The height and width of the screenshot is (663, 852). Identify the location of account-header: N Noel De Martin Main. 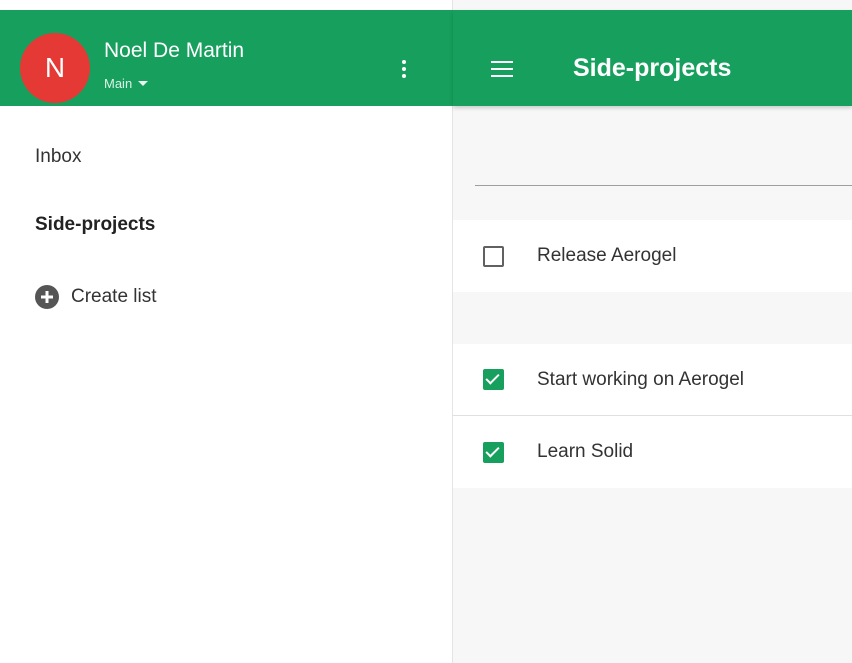
(226, 58).